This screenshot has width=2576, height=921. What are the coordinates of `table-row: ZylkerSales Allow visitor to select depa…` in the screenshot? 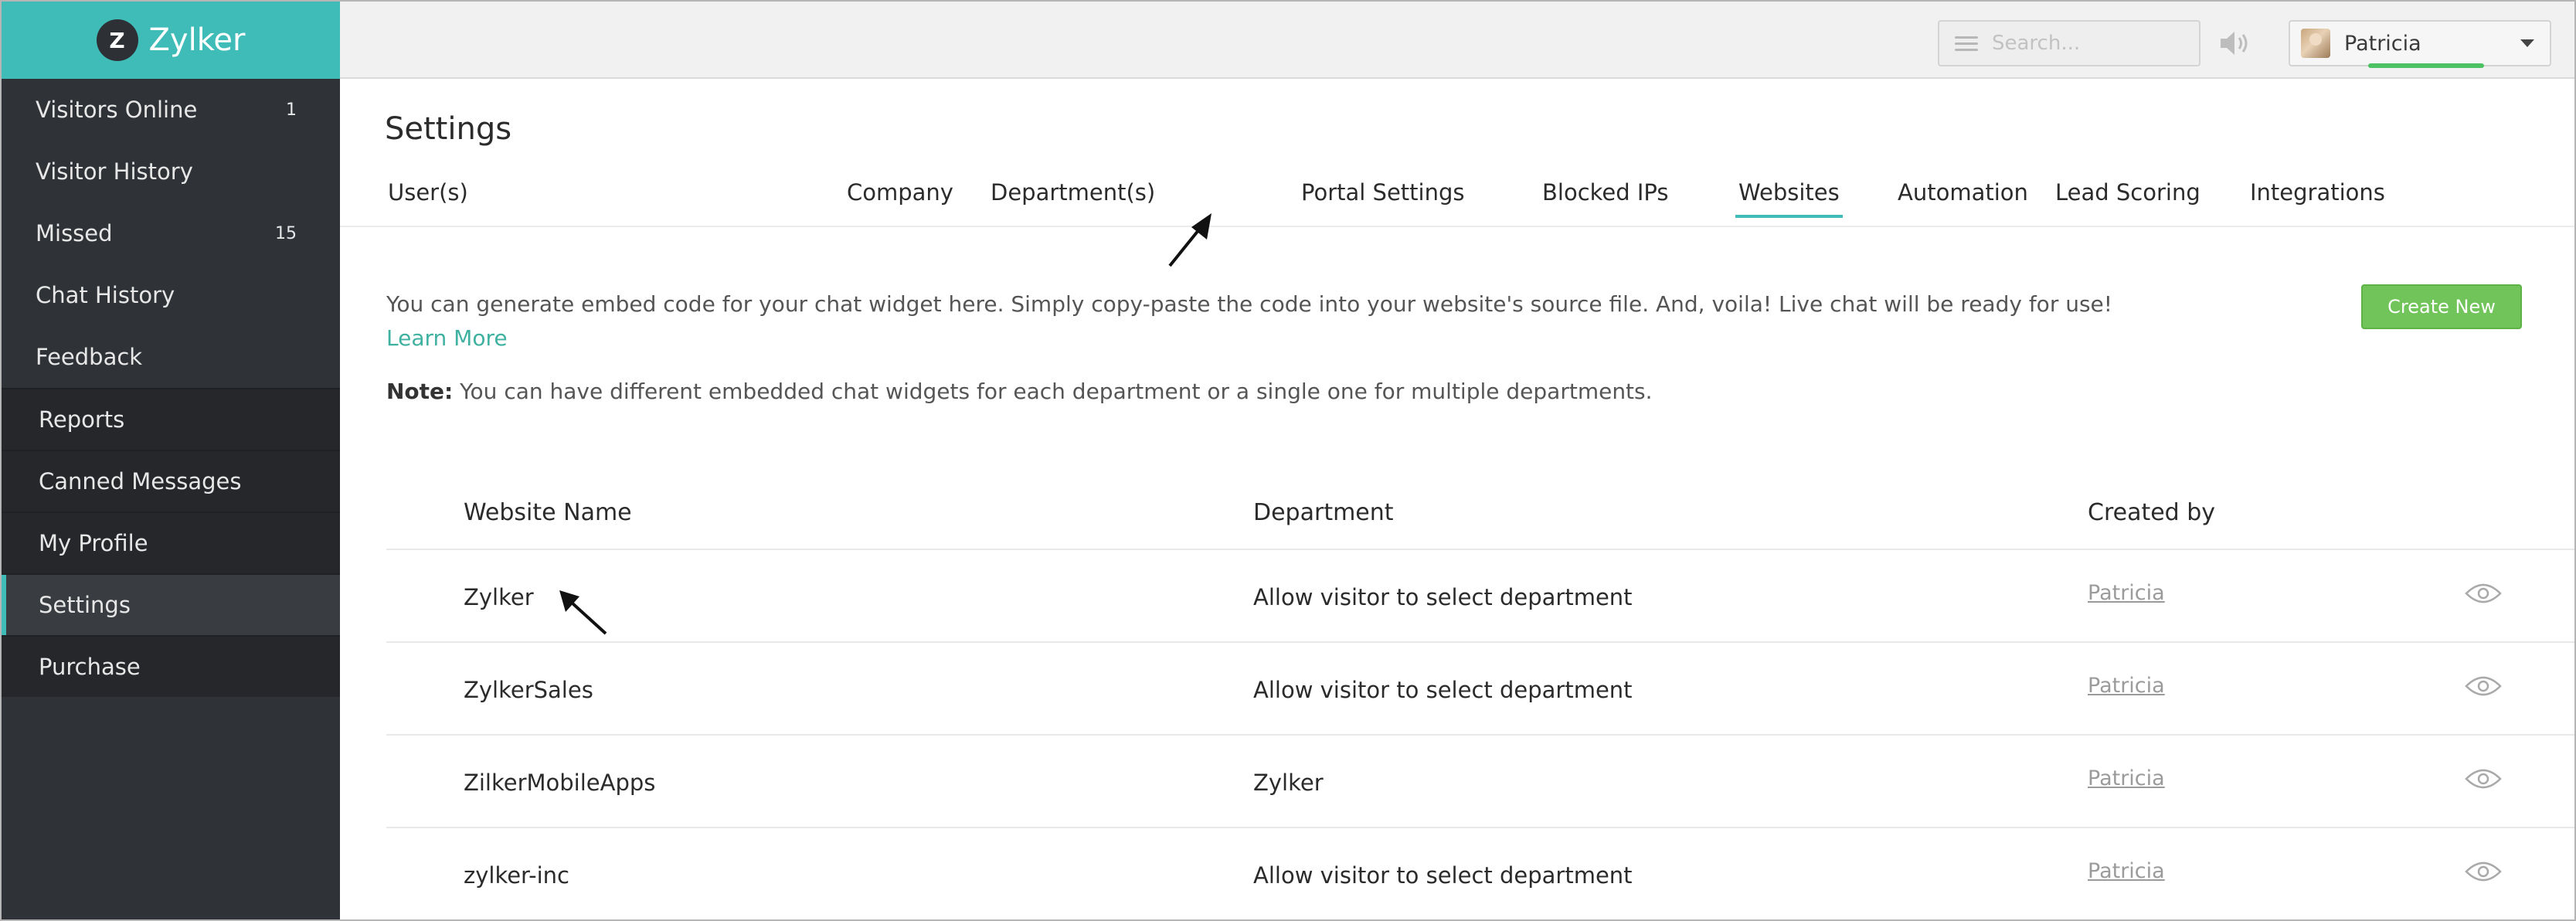 It's located at (1480, 689).